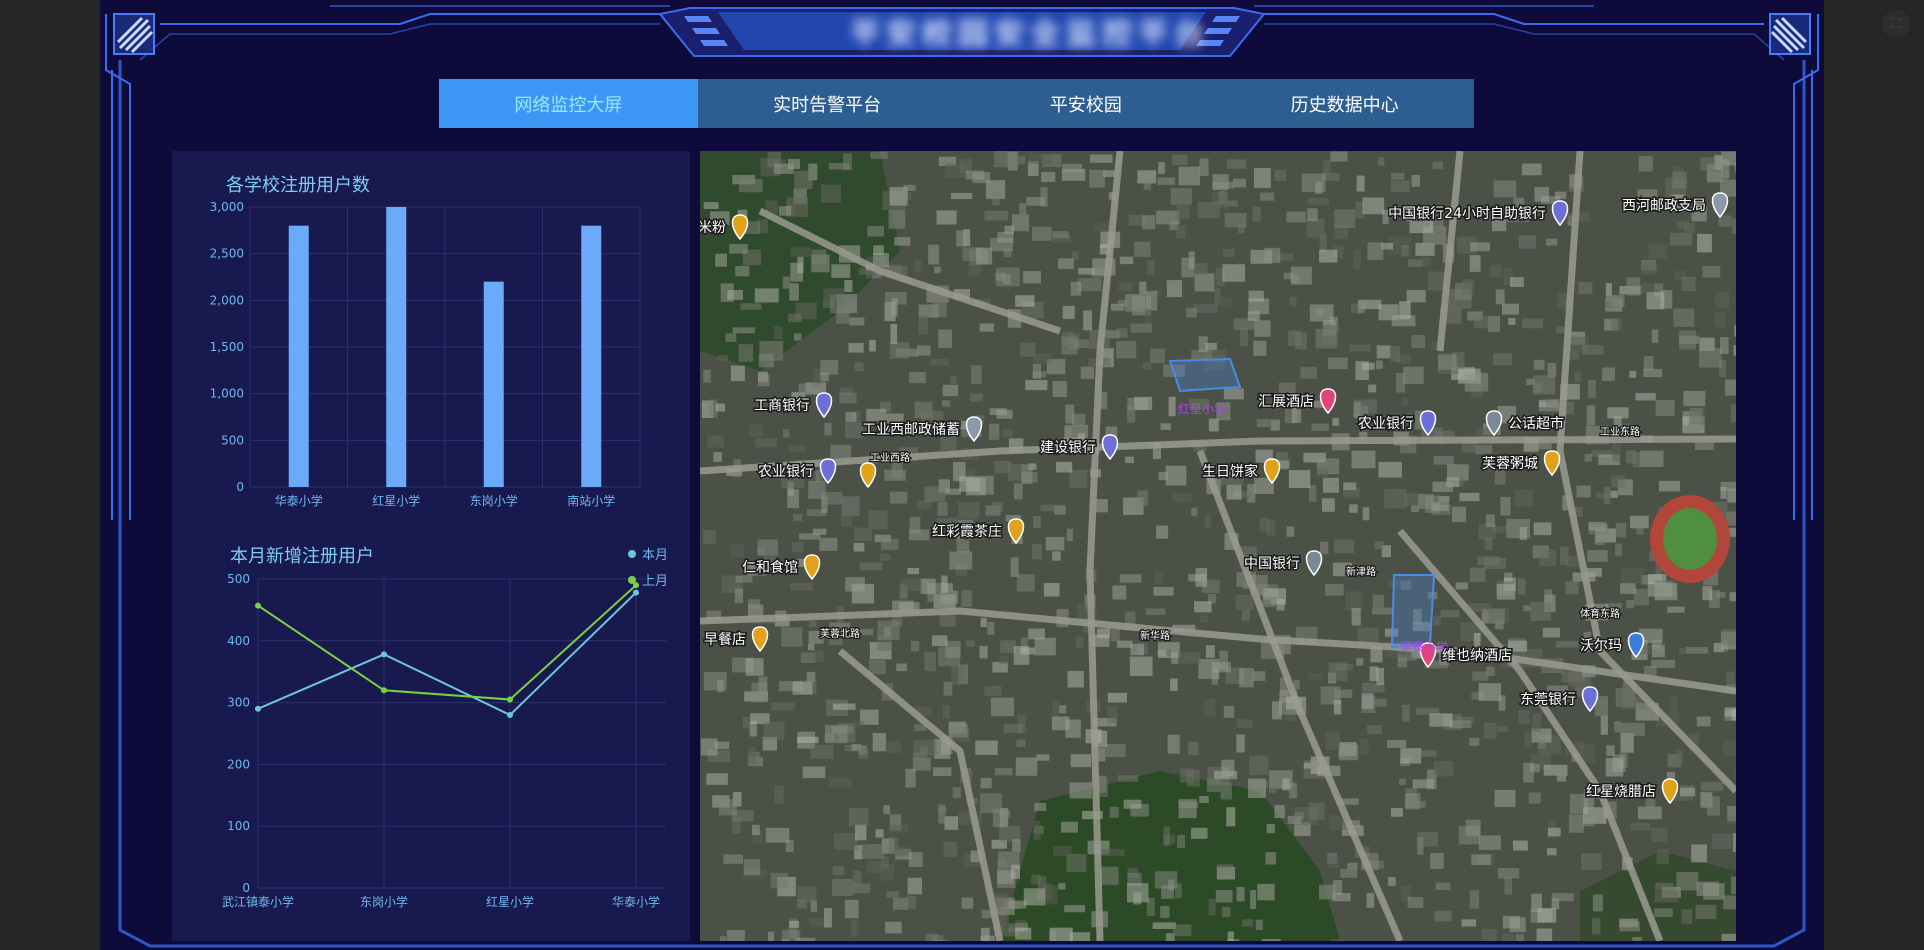  What do you see at coordinates (911, 430) in the screenshot?
I see `poi-label: 工业西邮政储蓄` at bounding box center [911, 430].